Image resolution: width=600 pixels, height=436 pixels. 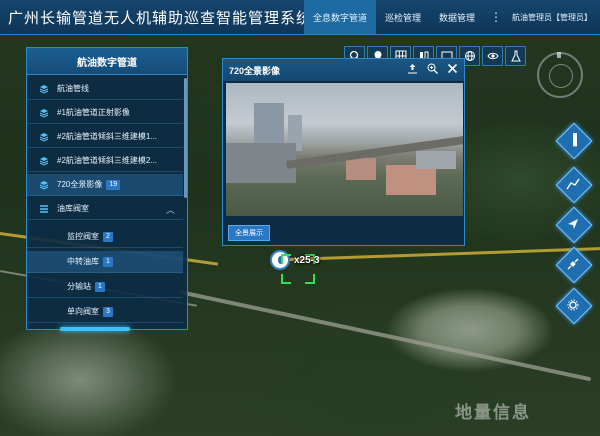 I want to click on highway, so click(x=385, y=336).